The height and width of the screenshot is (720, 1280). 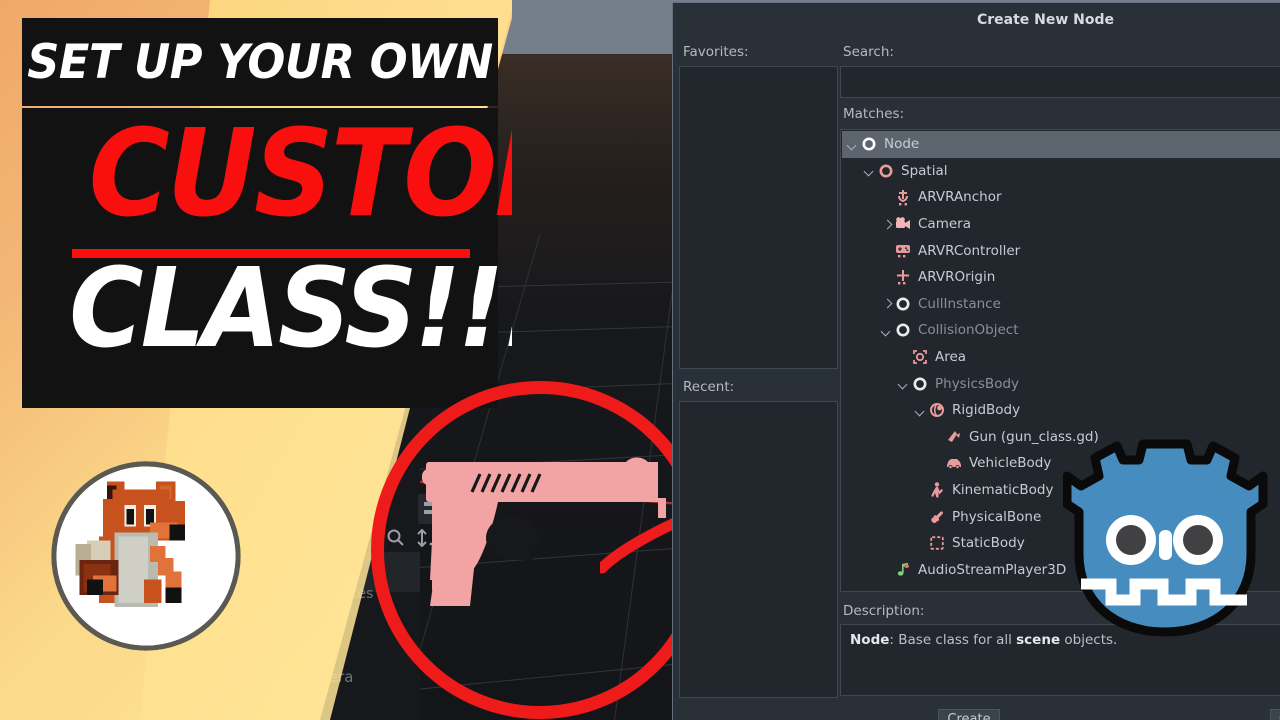 I want to click on description-rest: : Base class for all, so click(x=953, y=640).